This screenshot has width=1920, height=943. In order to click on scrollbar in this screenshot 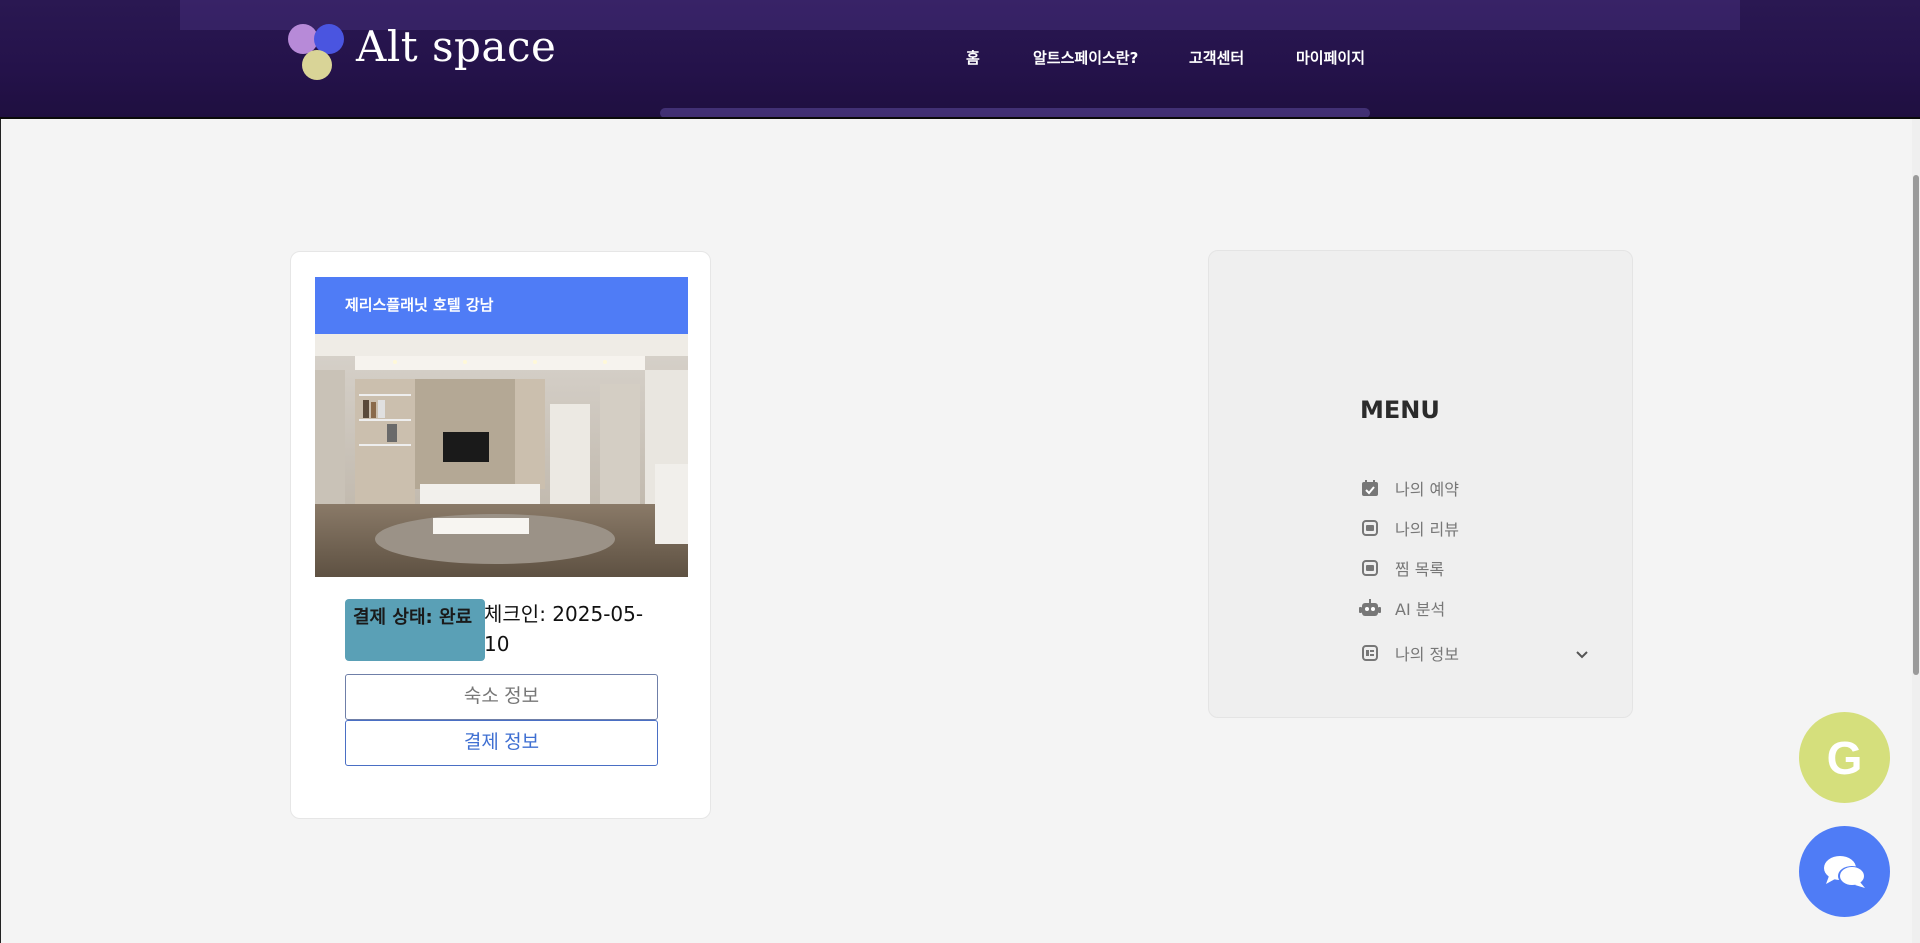, I will do `click(1916, 531)`.